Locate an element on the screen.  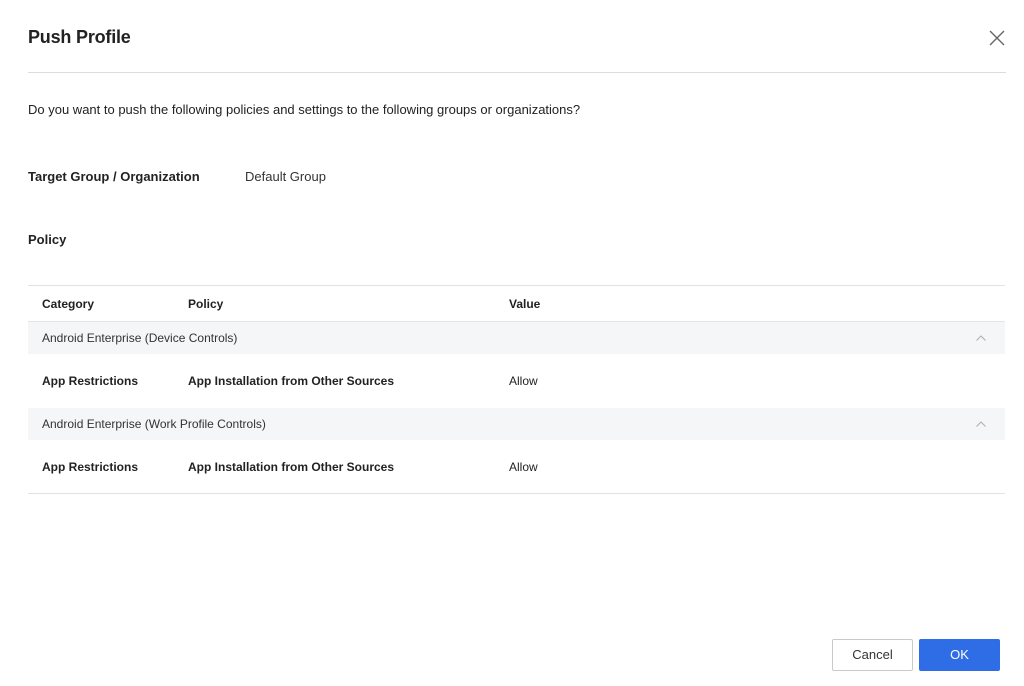
ok-button: OK is located at coordinates (959, 655).